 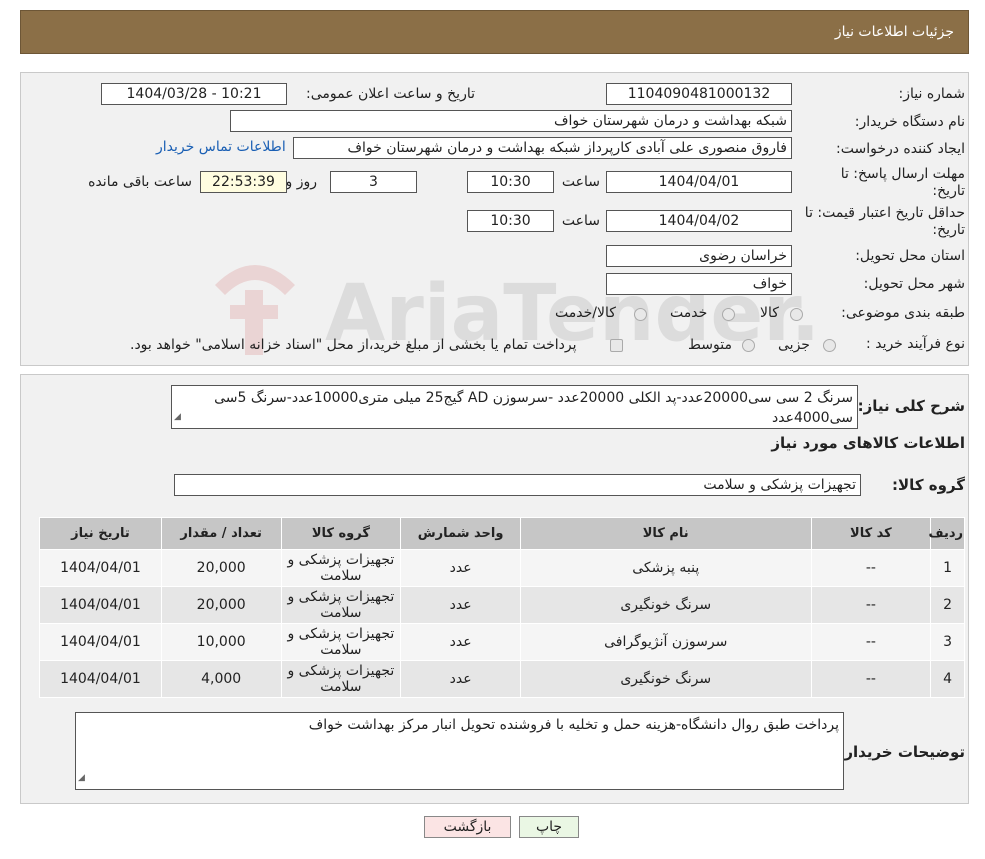 I want to click on category-option-goods-service: کالا/خدمت, so click(x=585, y=313).